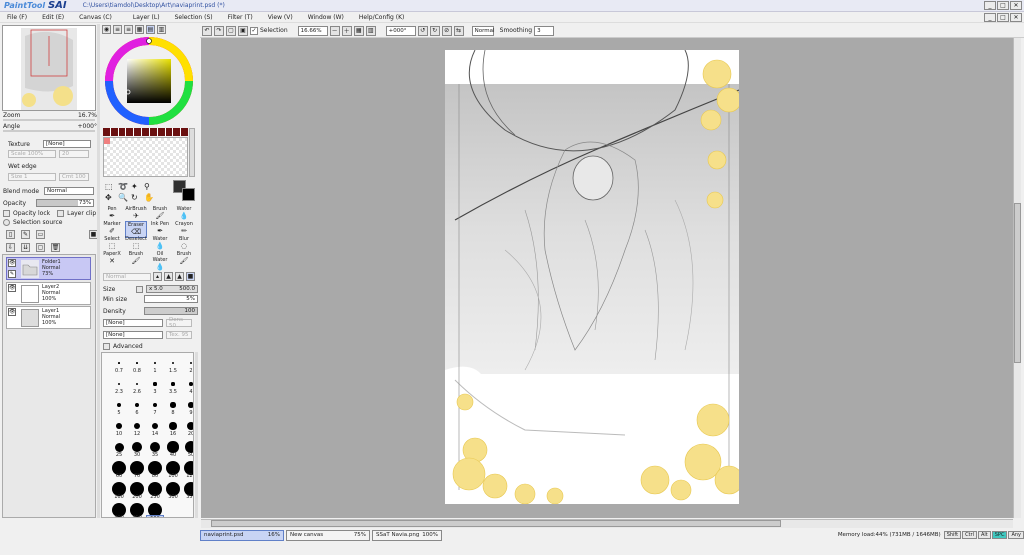  I want to click on hsv-slider-icon: ≡, so click(128, 29).